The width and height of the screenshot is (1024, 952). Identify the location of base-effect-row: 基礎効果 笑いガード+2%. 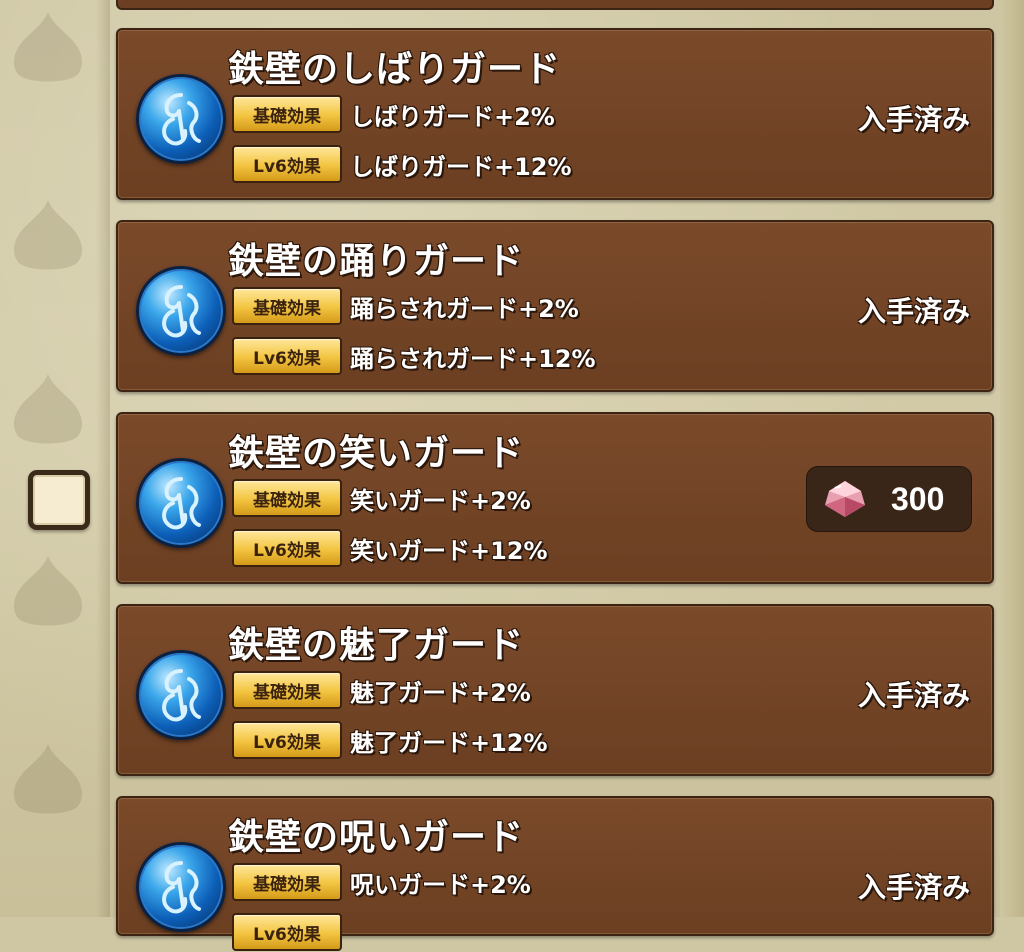
(381, 498).